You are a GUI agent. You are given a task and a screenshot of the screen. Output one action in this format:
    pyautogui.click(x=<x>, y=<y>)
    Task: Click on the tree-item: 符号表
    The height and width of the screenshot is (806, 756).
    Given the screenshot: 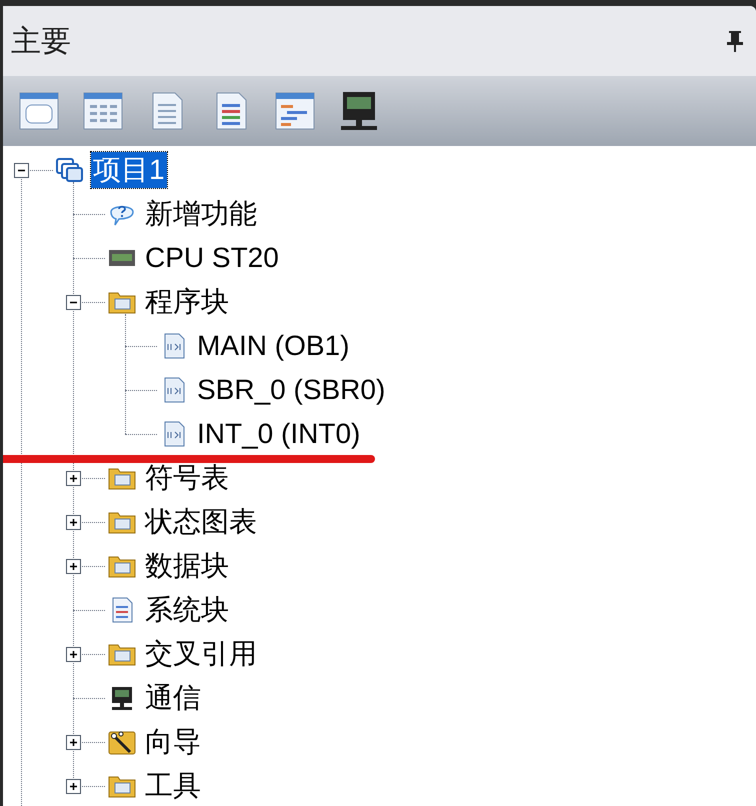 What is the action you would take?
    pyautogui.click(x=187, y=478)
    